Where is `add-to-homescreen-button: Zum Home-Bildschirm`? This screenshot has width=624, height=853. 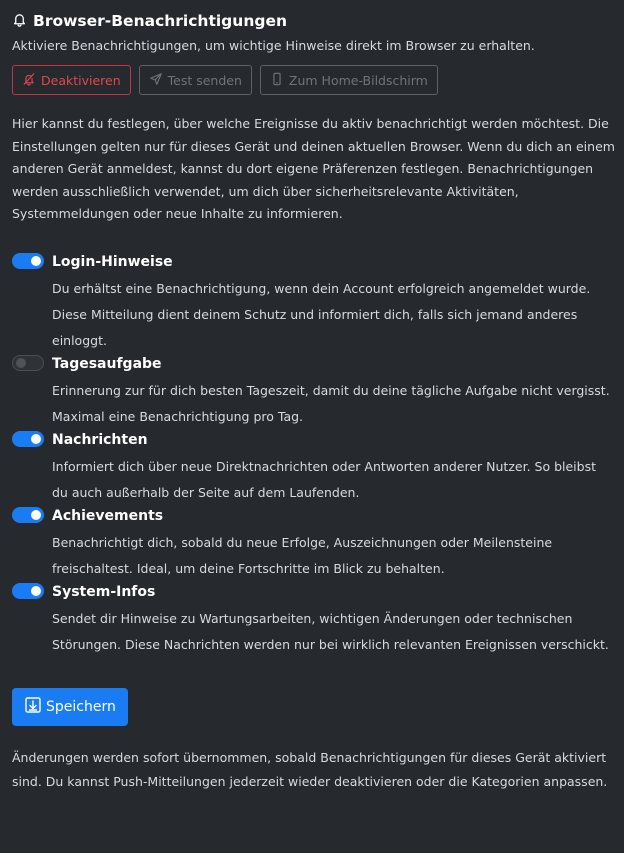 add-to-homescreen-button: Zum Home-Bildschirm is located at coordinates (348, 80).